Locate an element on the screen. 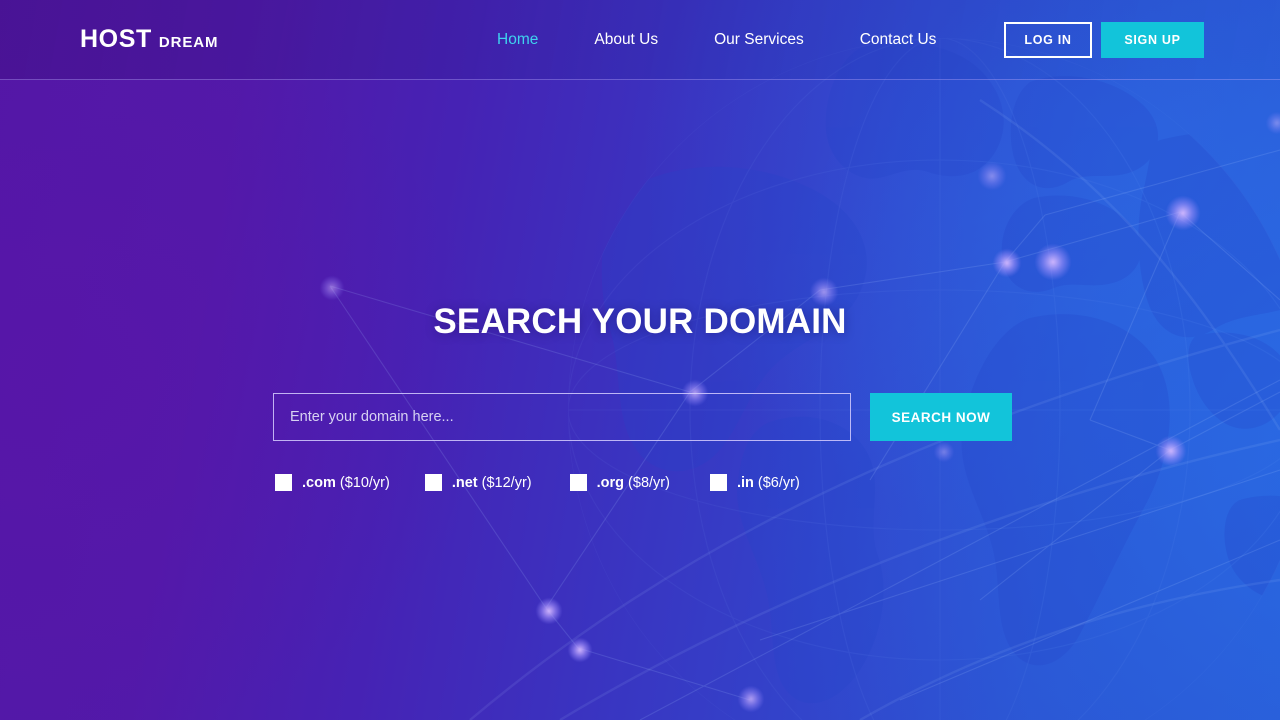  tld-name-org: .org is located at coordinates (610, 482).